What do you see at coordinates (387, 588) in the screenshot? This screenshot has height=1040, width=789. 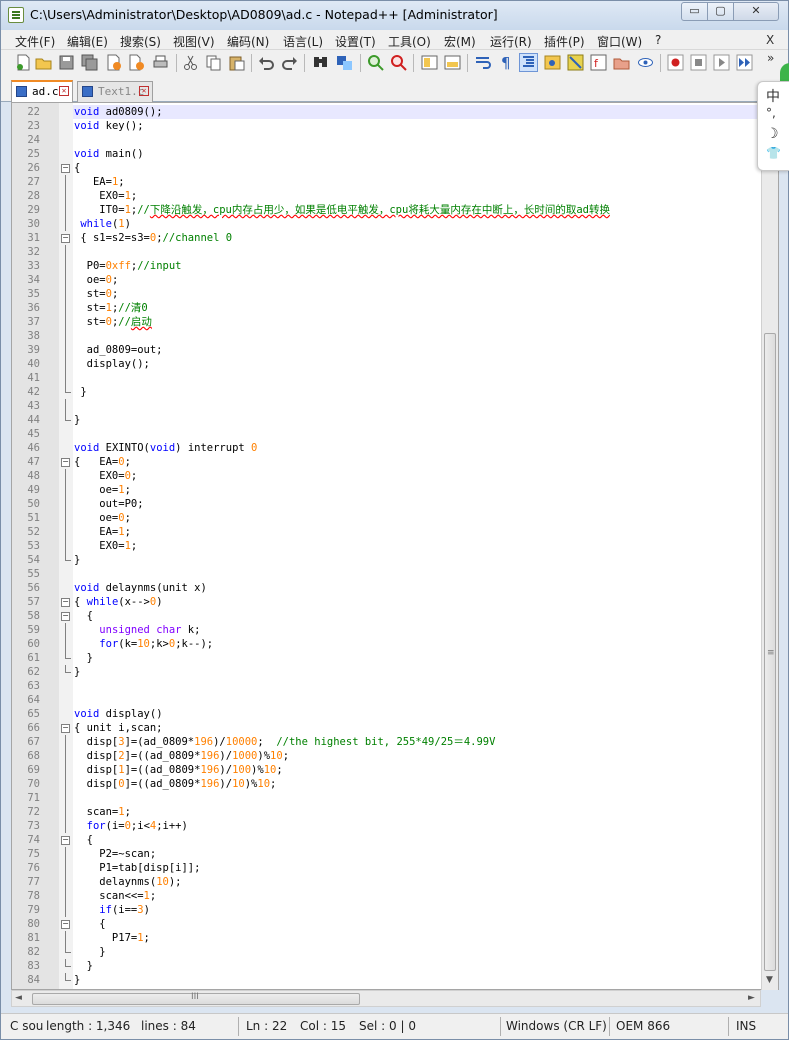 I see `code-line: 56 void delaynms(unit x)` at bounding box center [387, 588].